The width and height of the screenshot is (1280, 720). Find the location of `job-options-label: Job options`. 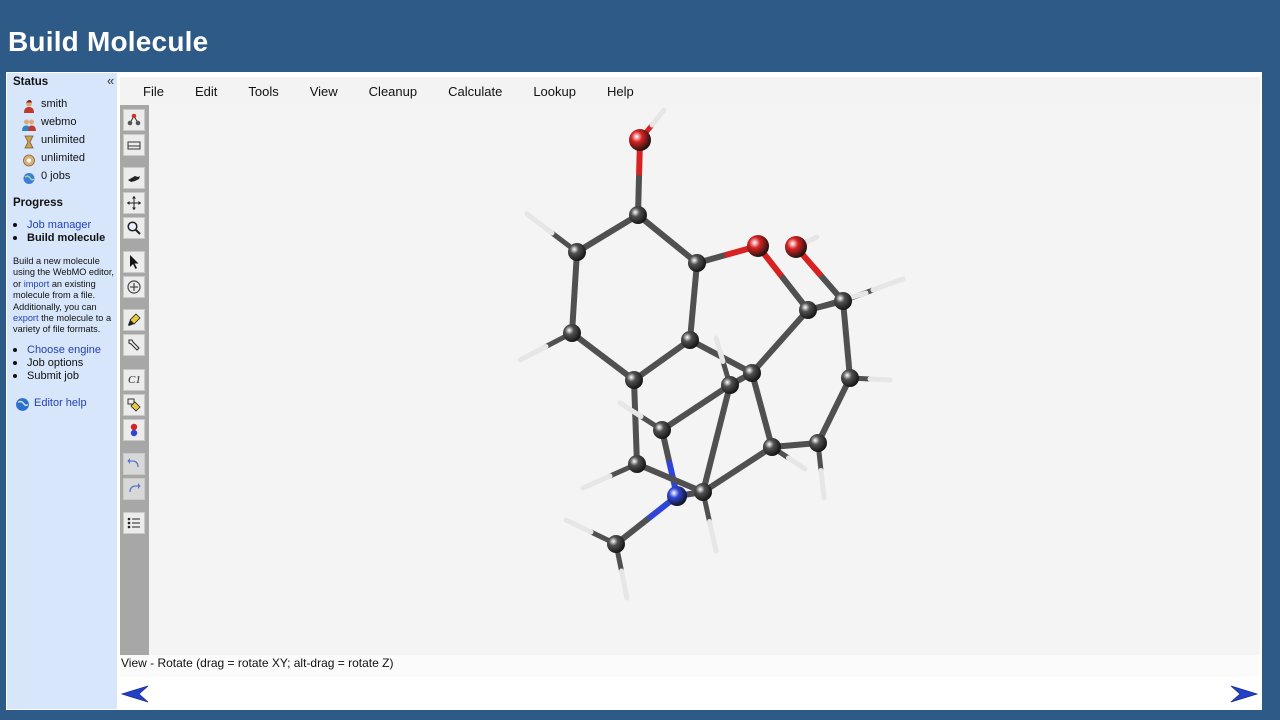

job-options-label: Job options is located at coordinates (55, 363).